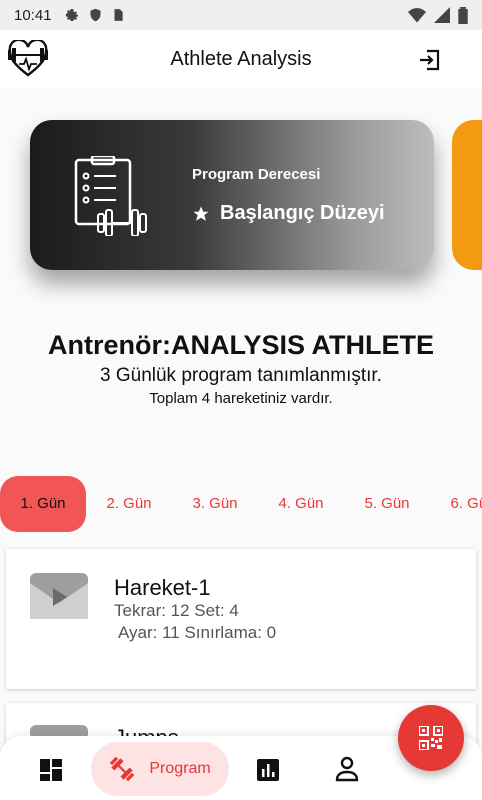  What do you see at coordinates (301, 504) in the screenshot?
I see `tab-day-4: 4. Gün` at bounding box center [301, 504].